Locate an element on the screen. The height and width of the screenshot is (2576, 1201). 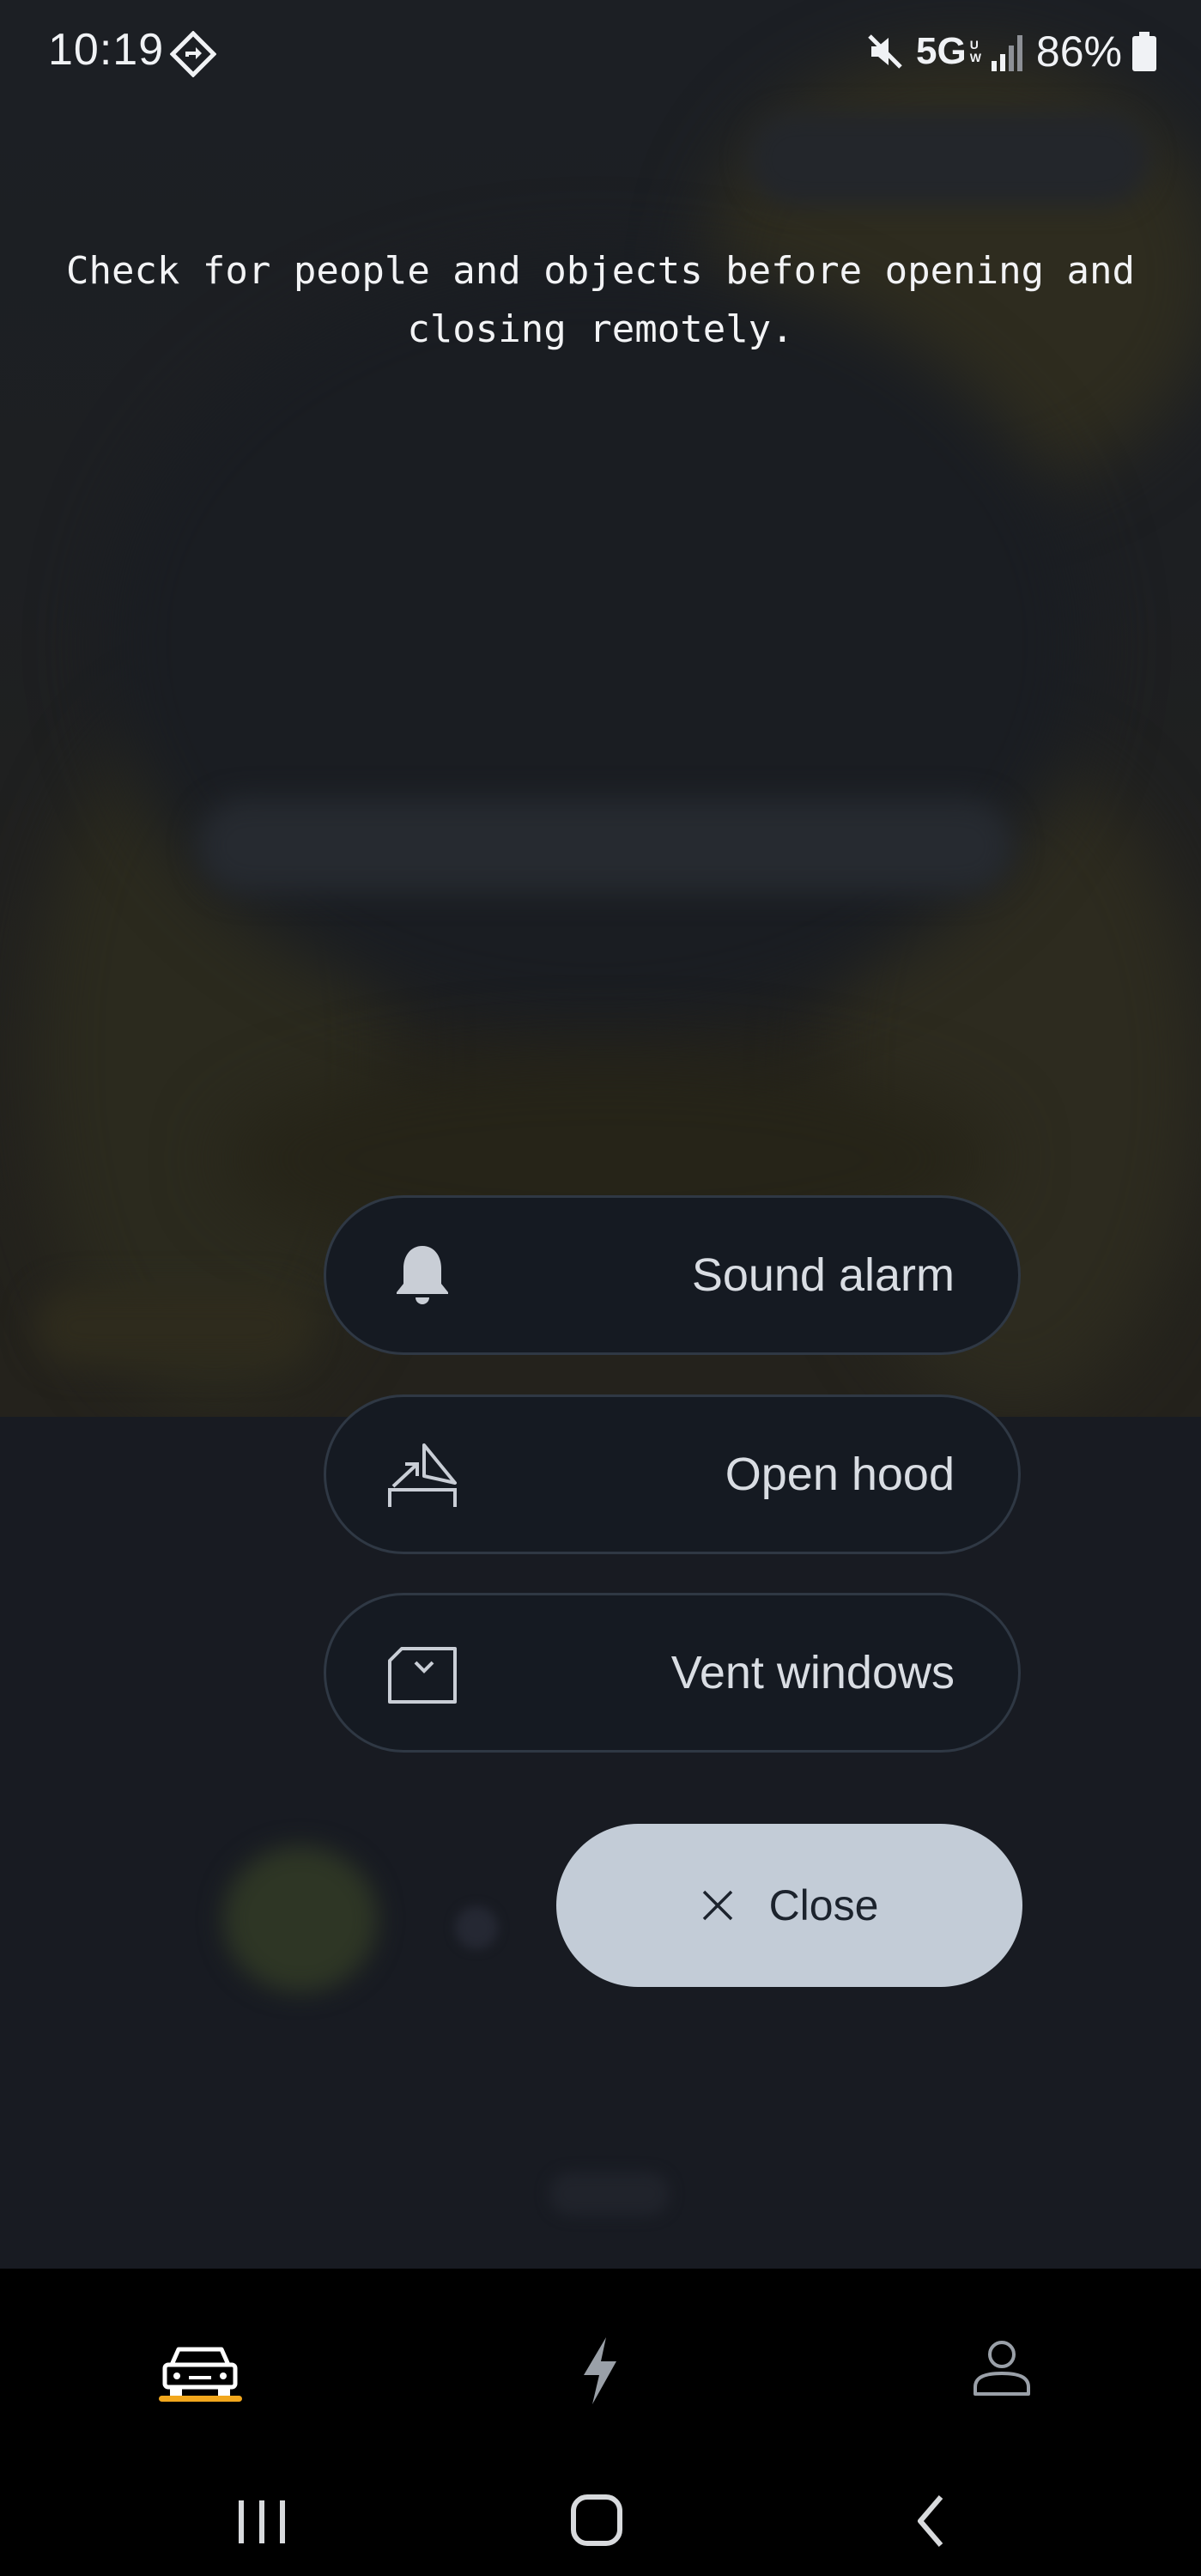
status-indicators: 5G U W 86% is located at coordinates (1010, 52).